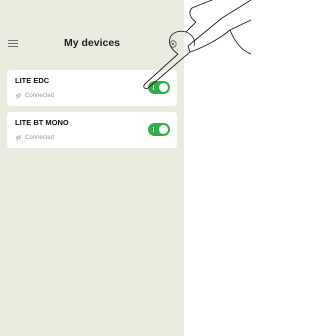 The image size is (320, 336). I want to click on toggle-on-indicator, so click(153, 129).